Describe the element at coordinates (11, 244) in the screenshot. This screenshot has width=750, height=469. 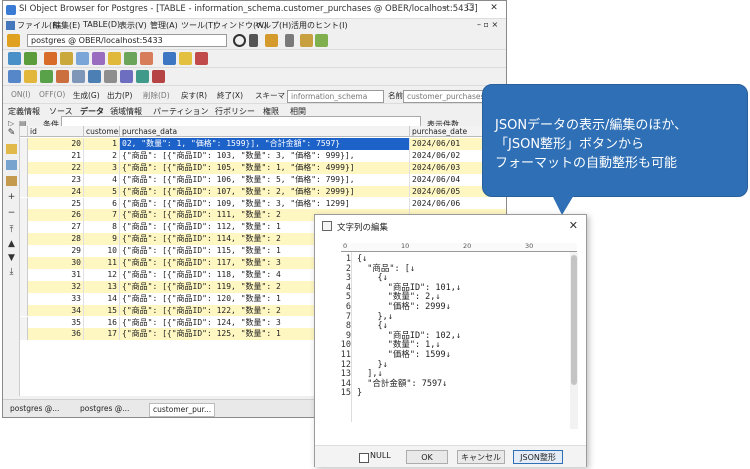
I see `prev-row-icon: ▲` at that location.